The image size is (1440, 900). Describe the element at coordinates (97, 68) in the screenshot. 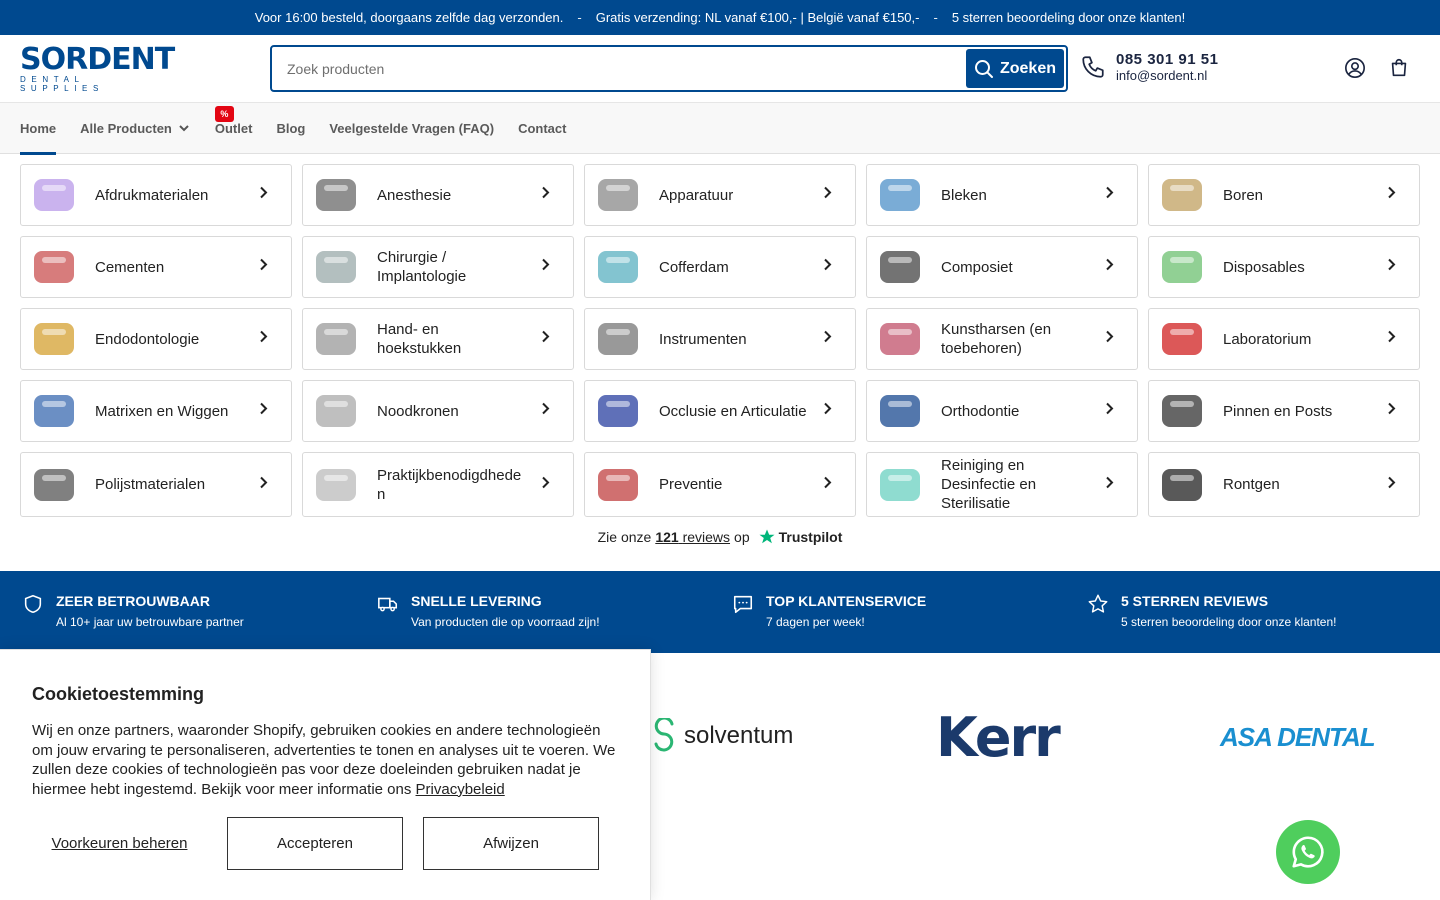

I see `site-logo: SORDENT DENTAL SUPPLIES` at that location.